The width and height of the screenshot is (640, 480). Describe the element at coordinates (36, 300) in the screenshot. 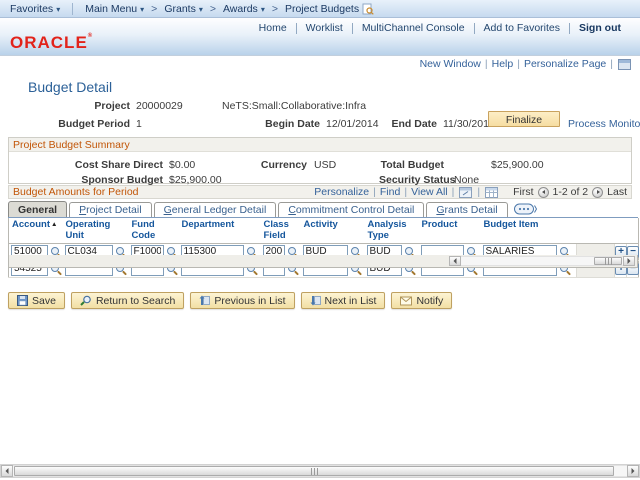

I see `save-button: Save` at that location.